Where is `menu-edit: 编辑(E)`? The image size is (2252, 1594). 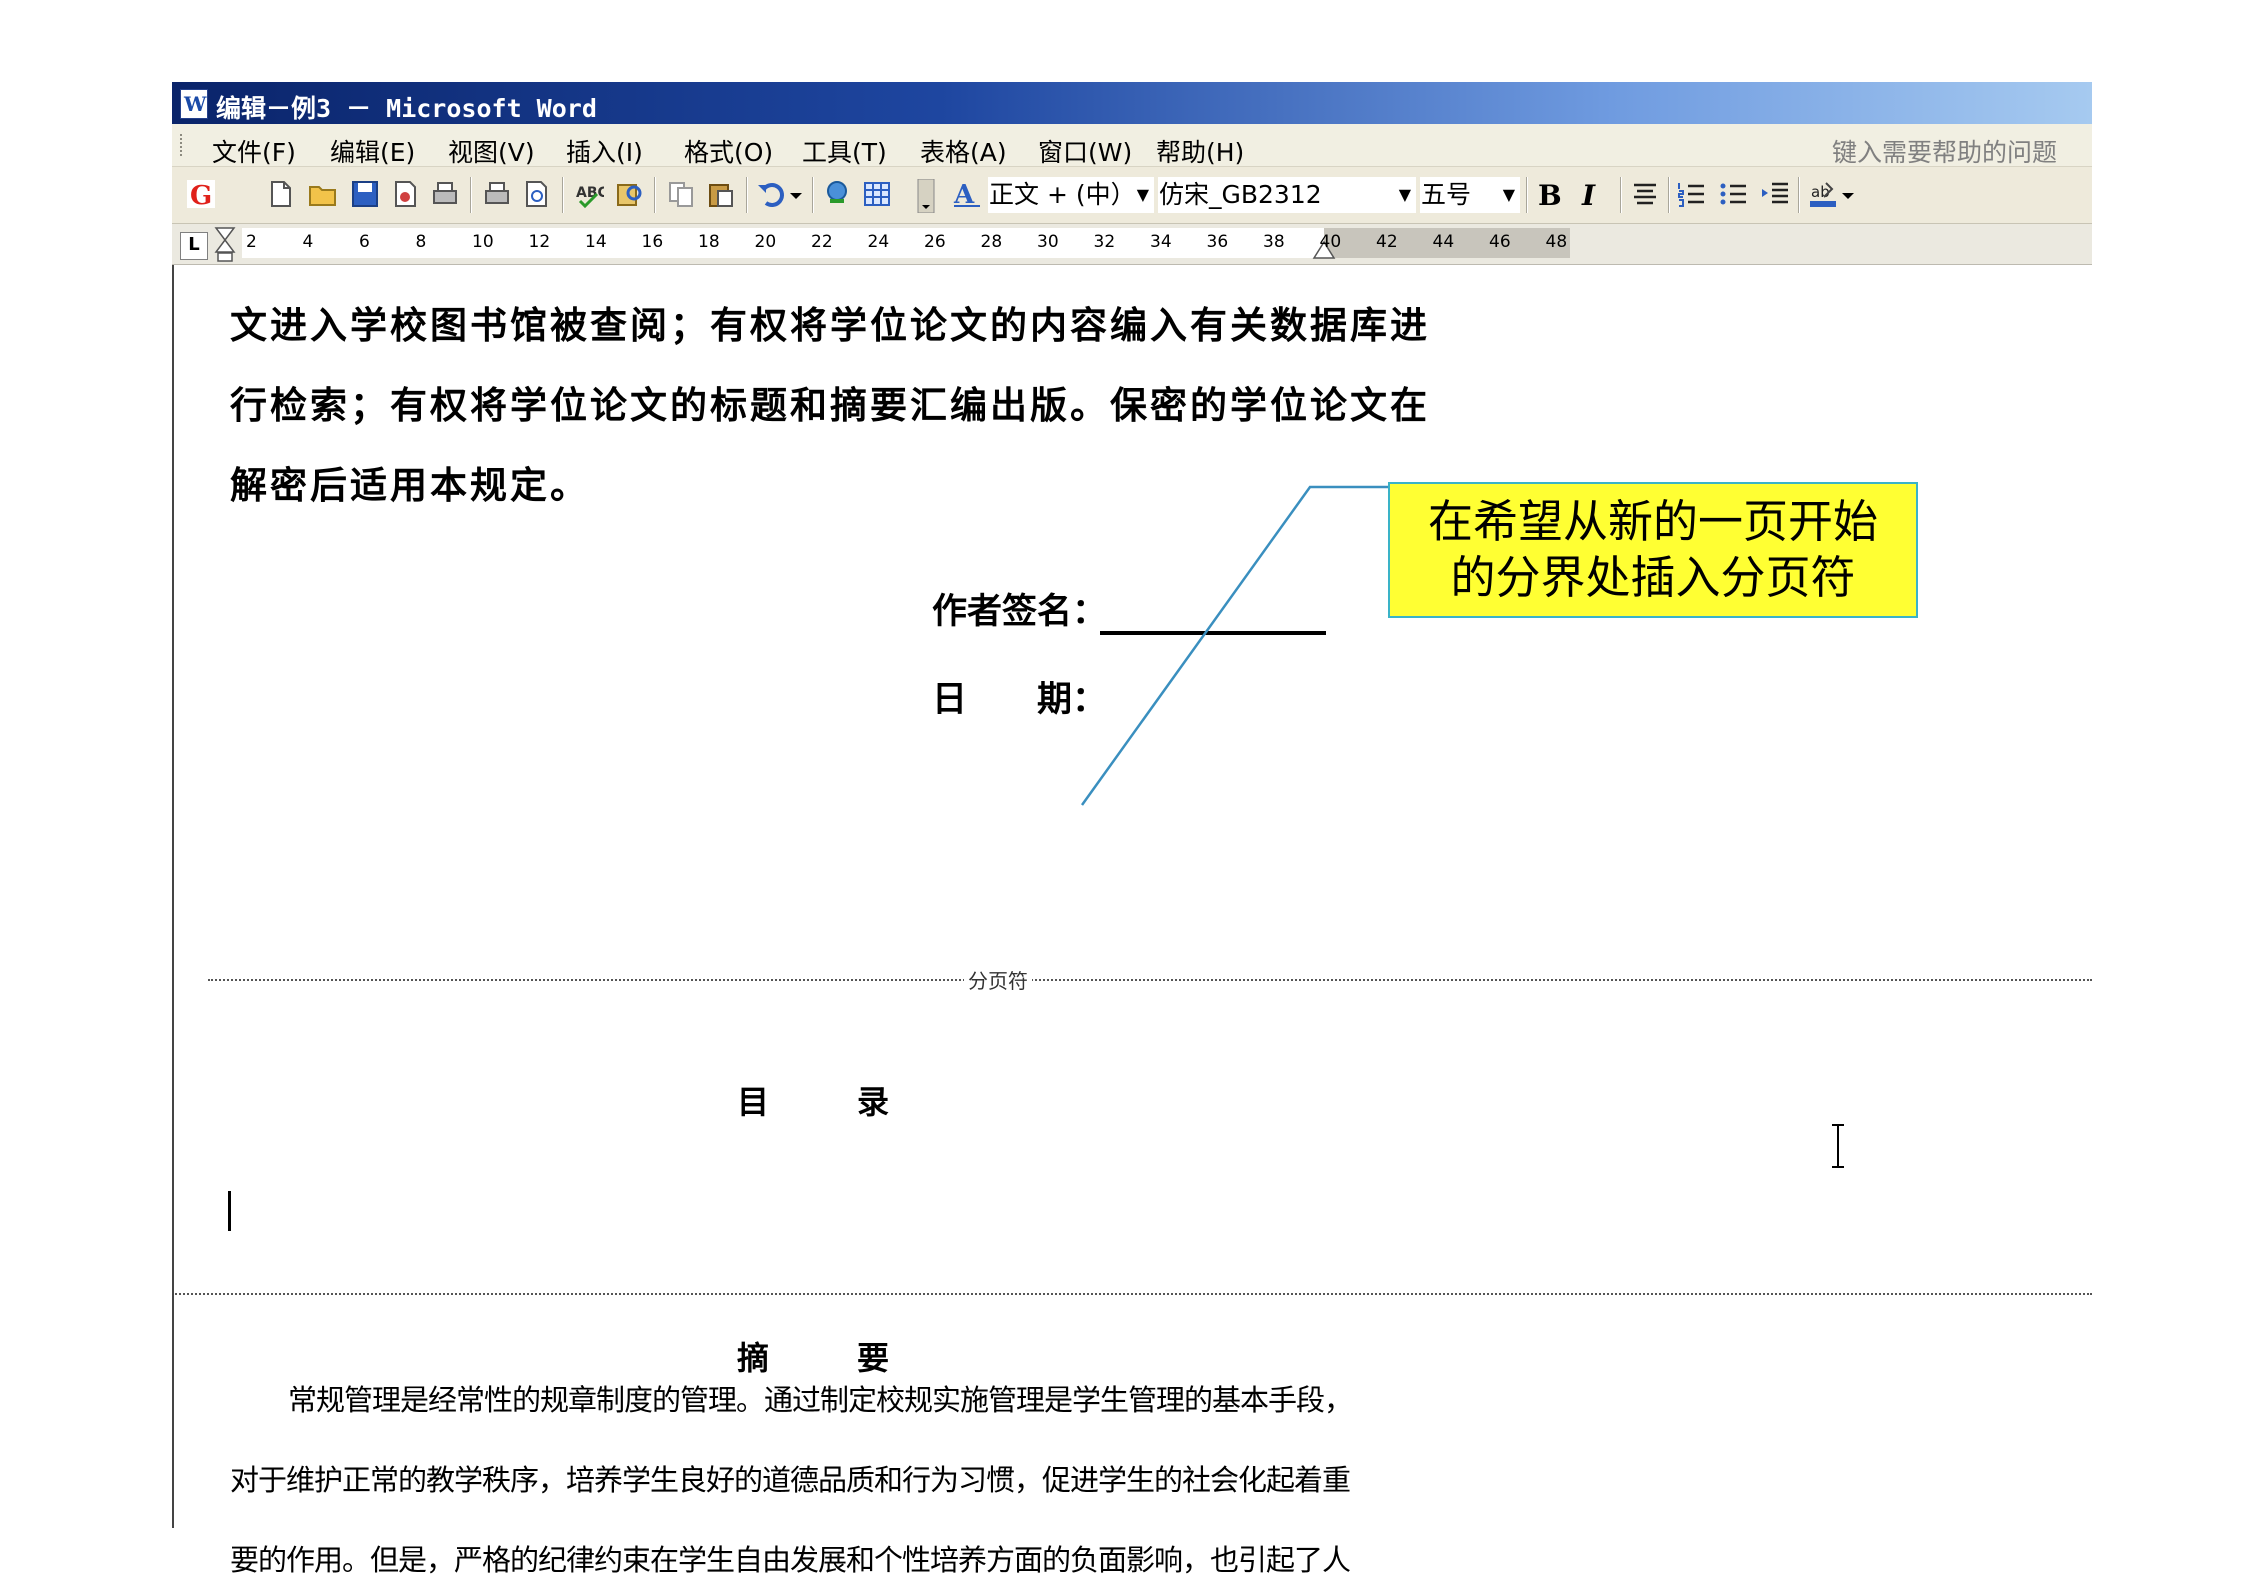
menu-edit: 编辑(E) is located at coordinates (372, 151).